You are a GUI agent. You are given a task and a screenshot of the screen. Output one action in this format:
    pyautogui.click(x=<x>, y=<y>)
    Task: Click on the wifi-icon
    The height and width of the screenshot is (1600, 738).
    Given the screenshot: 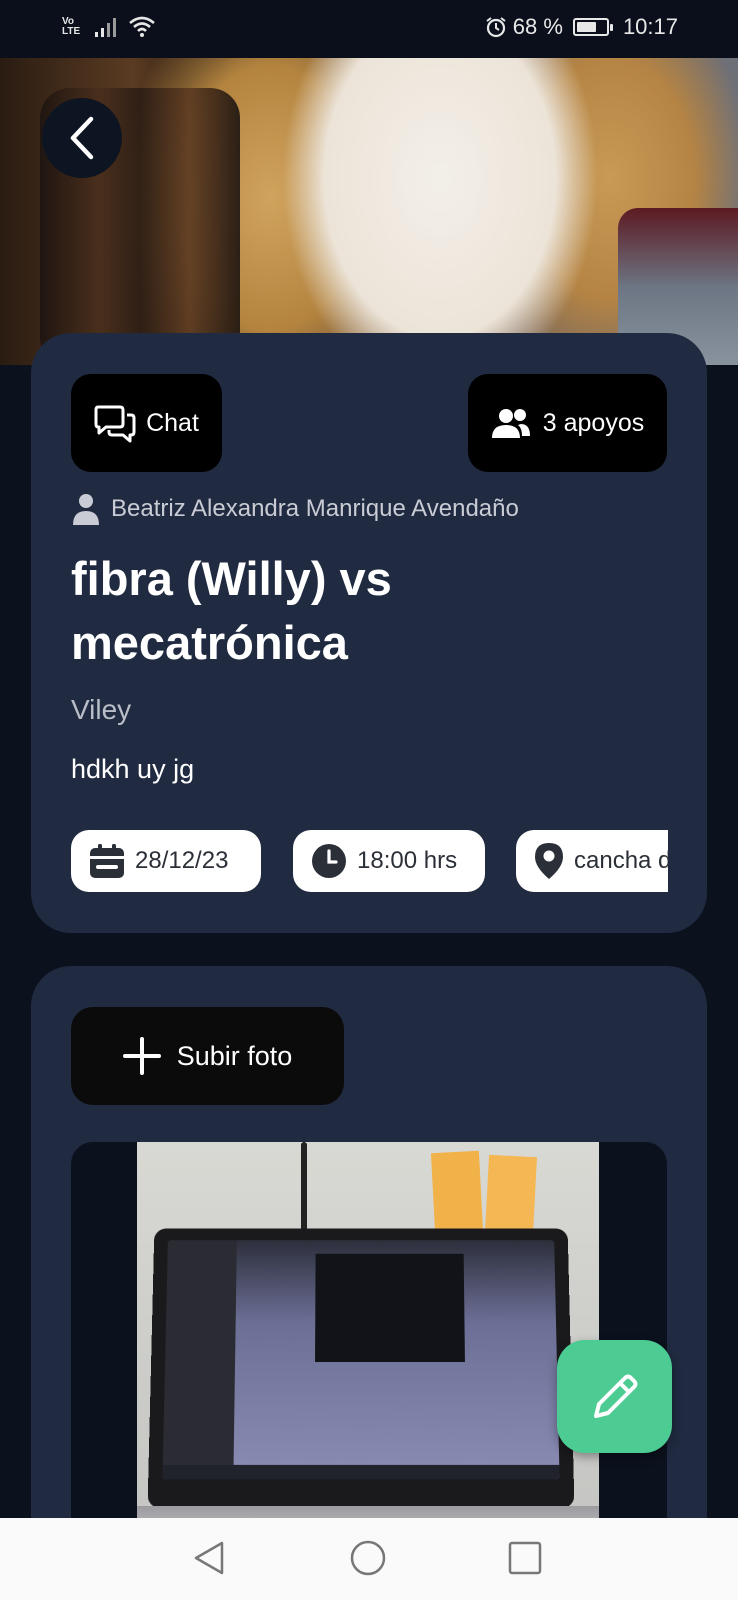 What is the action you would take?
    pyautogui.click(x=142, y=27)
    